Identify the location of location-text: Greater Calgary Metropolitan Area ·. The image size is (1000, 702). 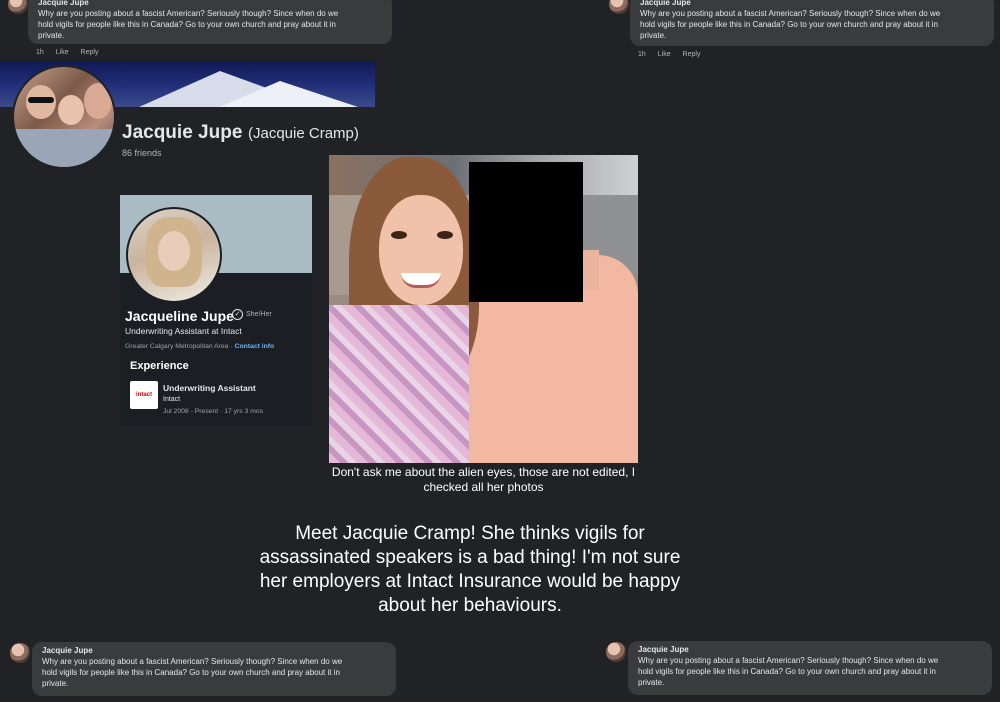
(180, 346).